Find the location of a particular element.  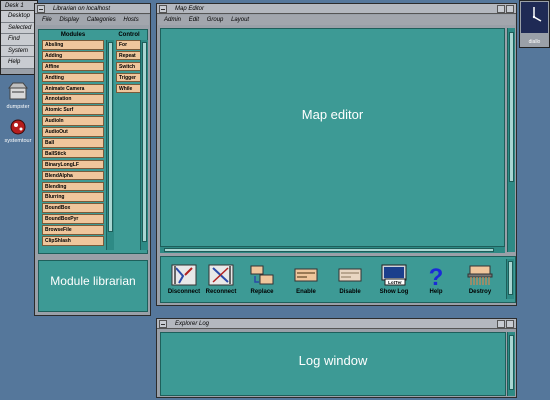

explorer-log-title: Explorer Log is located at coordinates (192, 324).